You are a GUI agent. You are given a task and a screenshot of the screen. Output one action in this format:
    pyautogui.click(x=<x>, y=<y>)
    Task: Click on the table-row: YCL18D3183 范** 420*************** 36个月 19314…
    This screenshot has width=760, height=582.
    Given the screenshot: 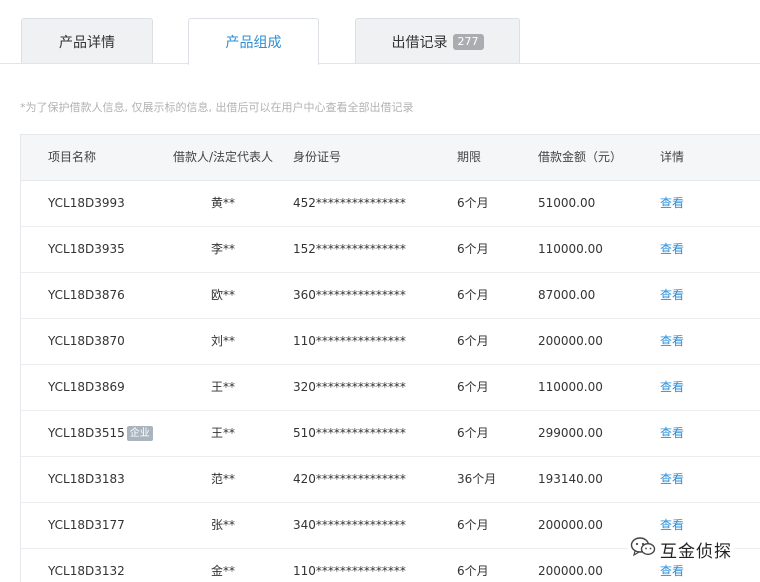 What is the action you would take?
    pyautogui.click(x=390, y=480)
    